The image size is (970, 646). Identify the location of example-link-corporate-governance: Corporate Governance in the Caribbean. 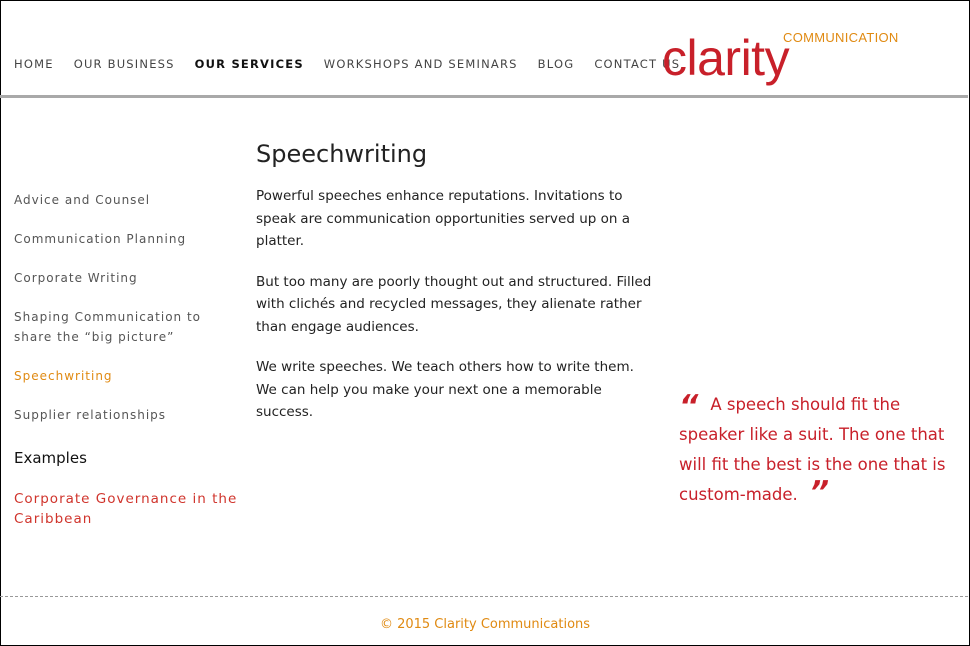
(126, 509).